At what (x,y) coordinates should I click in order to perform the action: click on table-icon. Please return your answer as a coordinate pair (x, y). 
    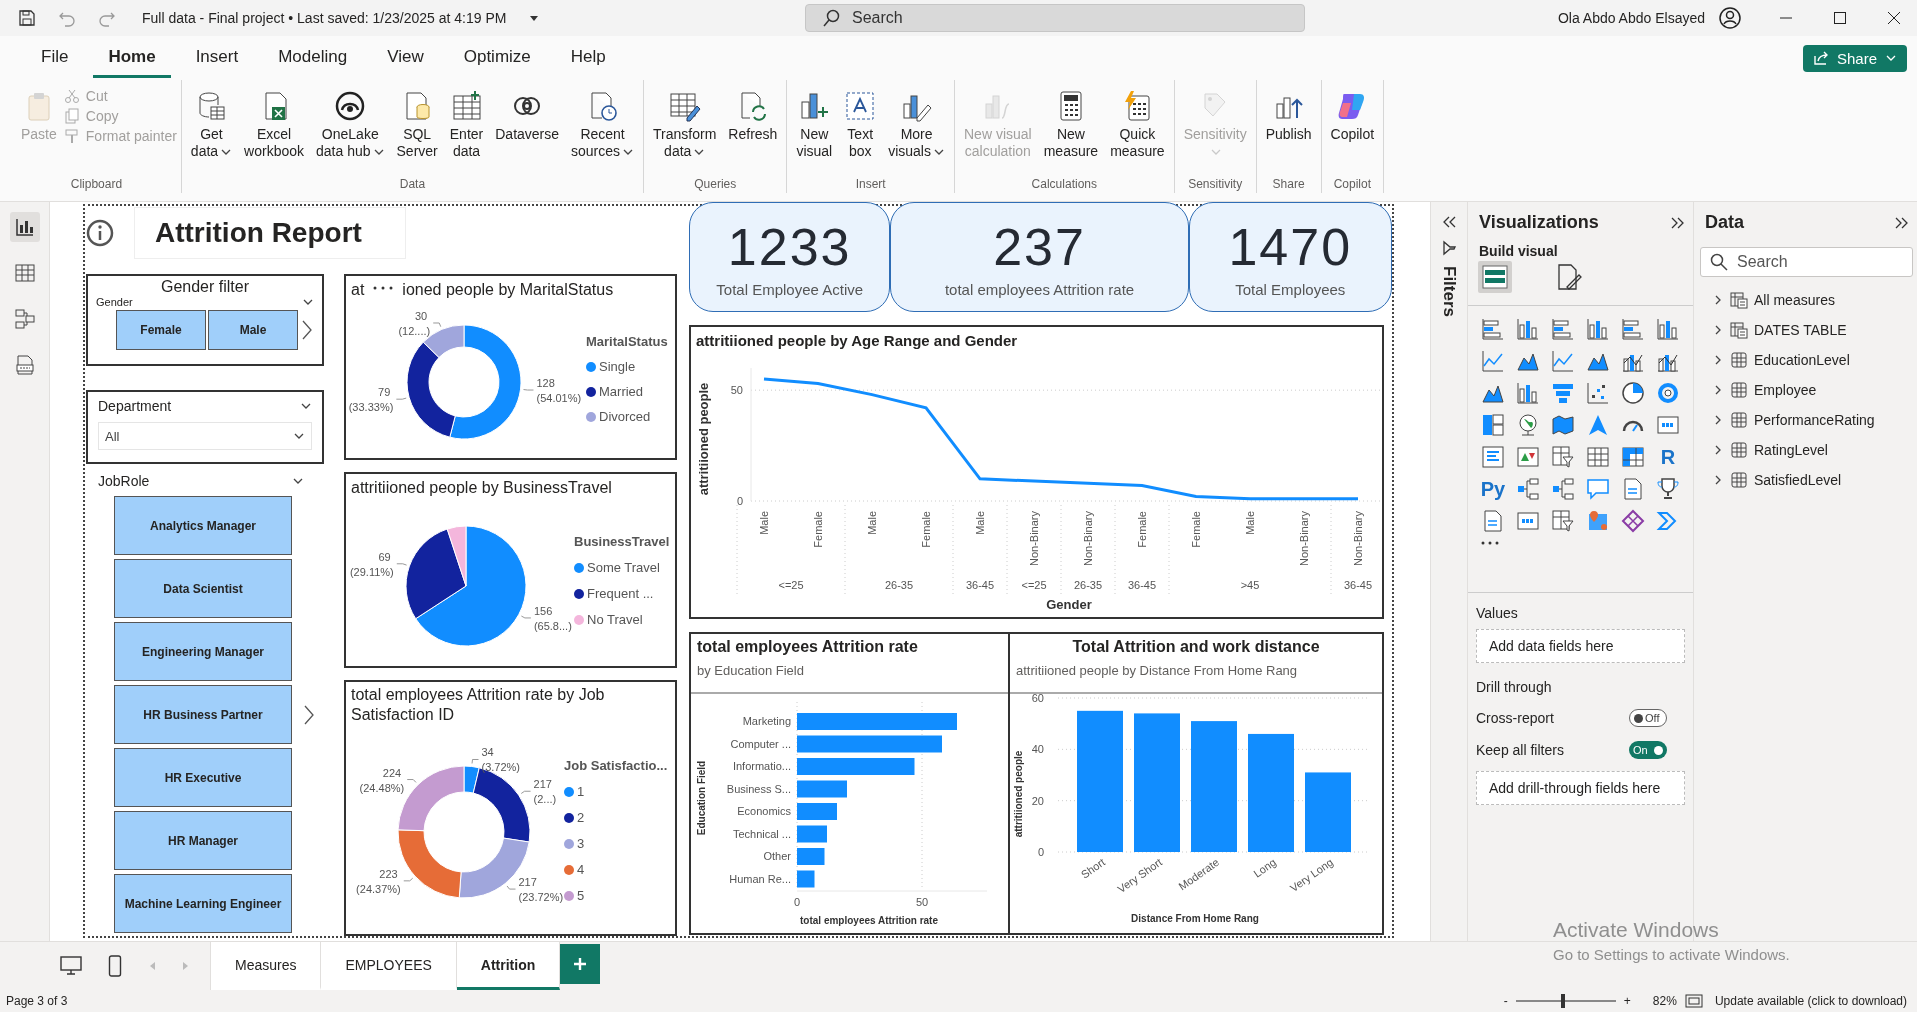
    Looking at the image, I should click on (1598, 457).